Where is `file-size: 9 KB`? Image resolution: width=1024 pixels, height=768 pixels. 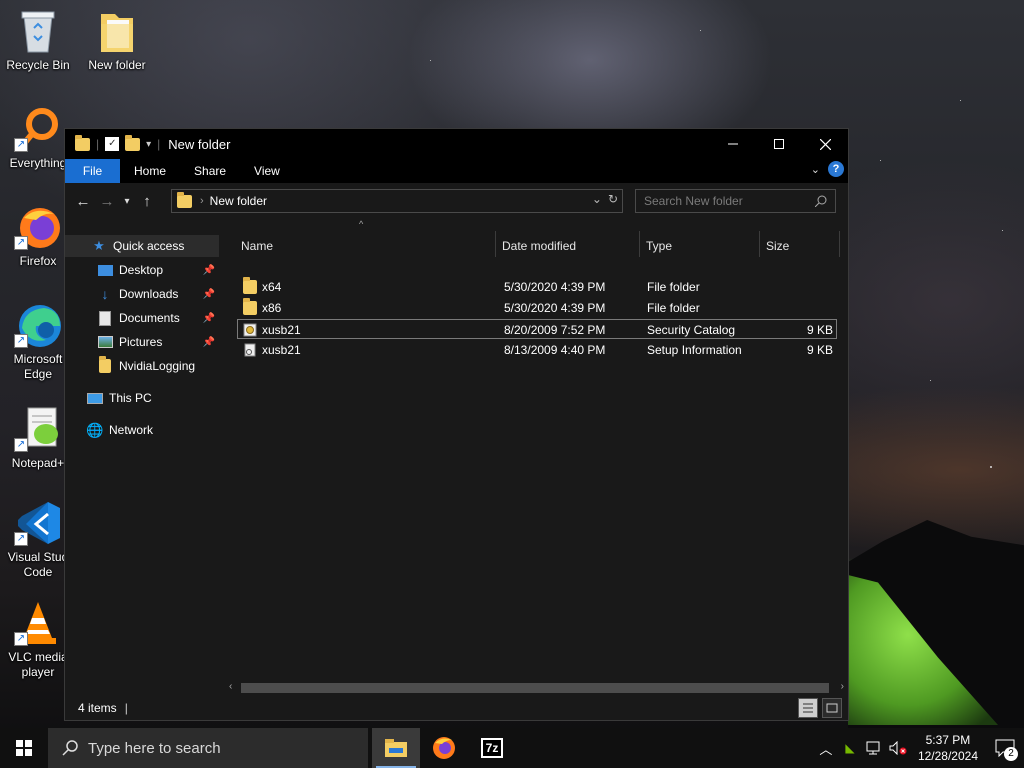 file-size: 9 KB is located at coordinates (819, 330).